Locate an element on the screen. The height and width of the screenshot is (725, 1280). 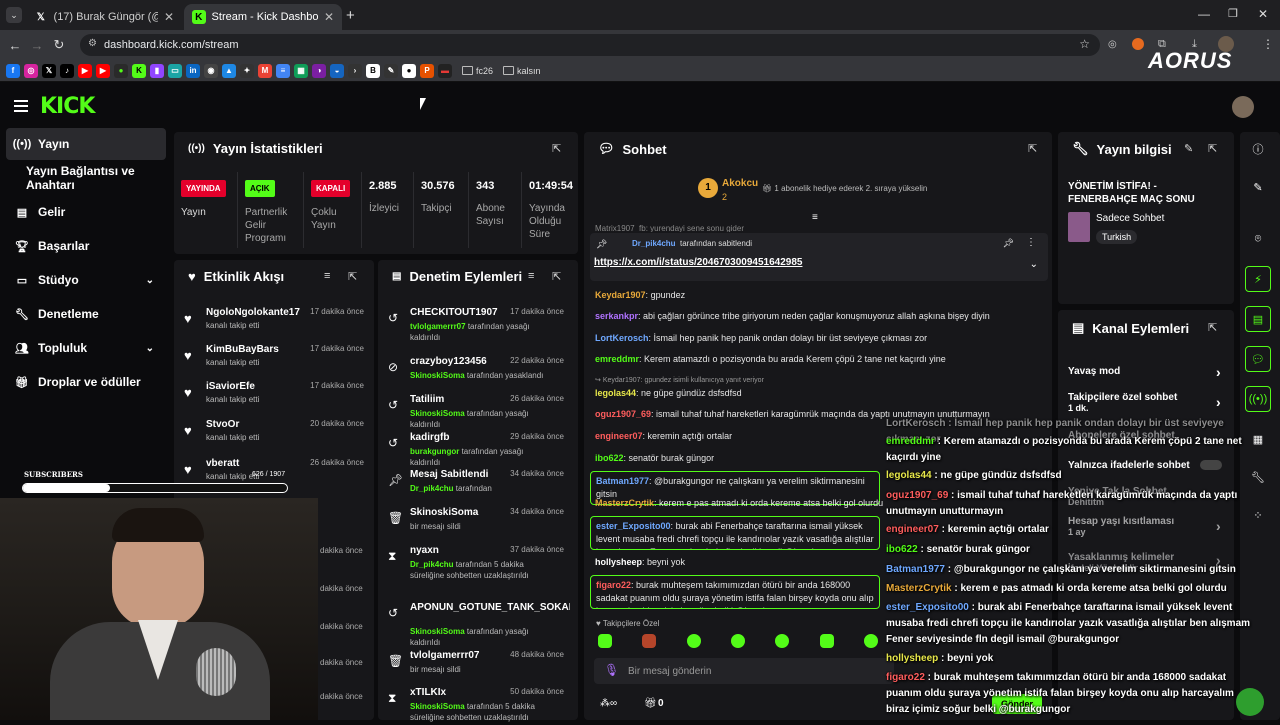
url-input: ⚙ dashboard.kick.com/stream ☆ is located at coordinates (590, 45).